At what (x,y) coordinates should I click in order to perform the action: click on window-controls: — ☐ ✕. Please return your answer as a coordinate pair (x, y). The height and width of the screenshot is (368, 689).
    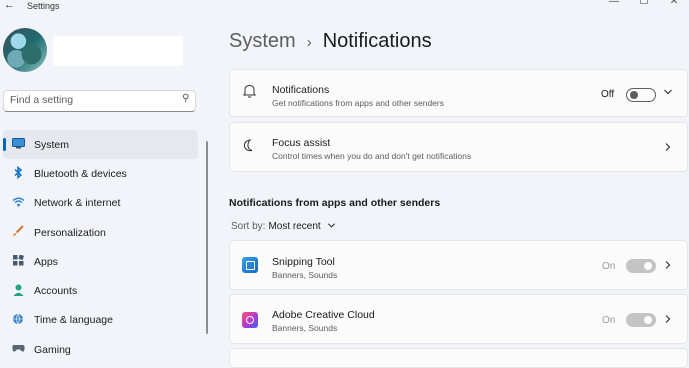
    Looking at the image, I should click on (644, 3).